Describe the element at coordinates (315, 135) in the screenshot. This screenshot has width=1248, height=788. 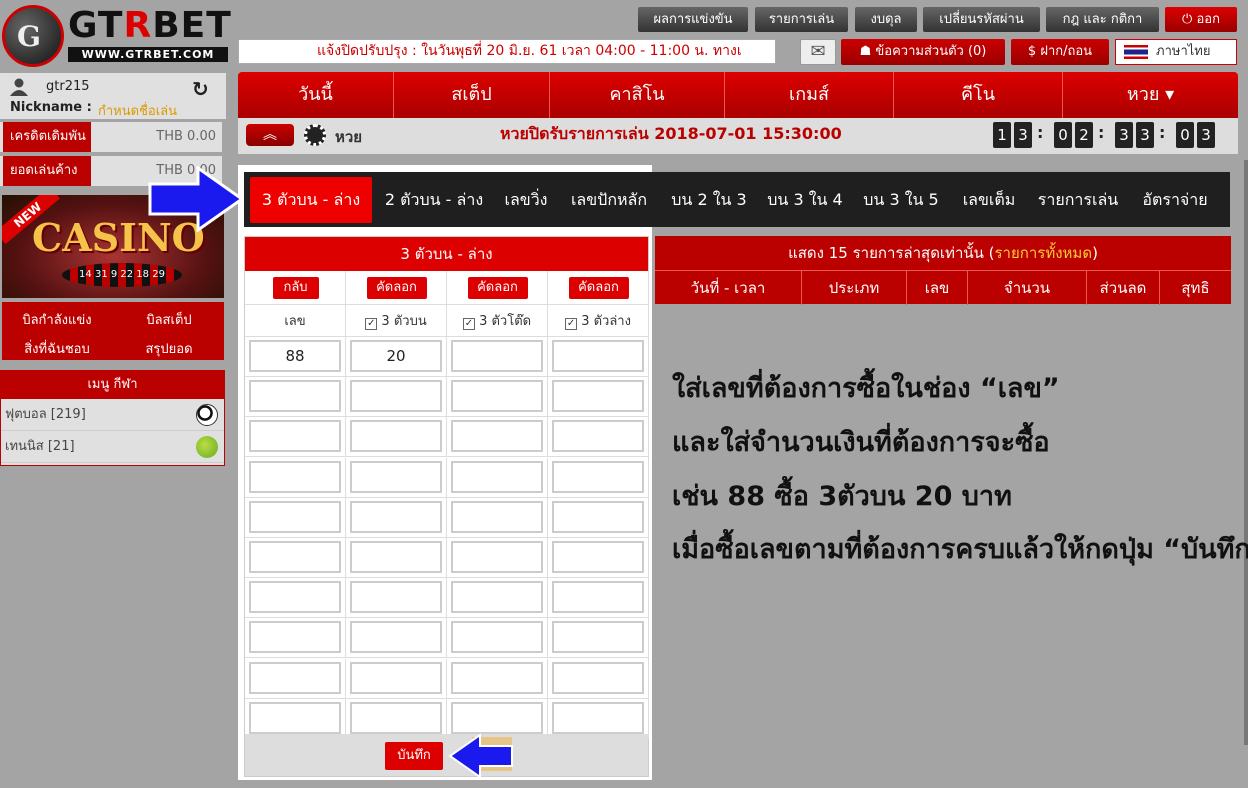
I see `lottery-chip-icon` at that location.